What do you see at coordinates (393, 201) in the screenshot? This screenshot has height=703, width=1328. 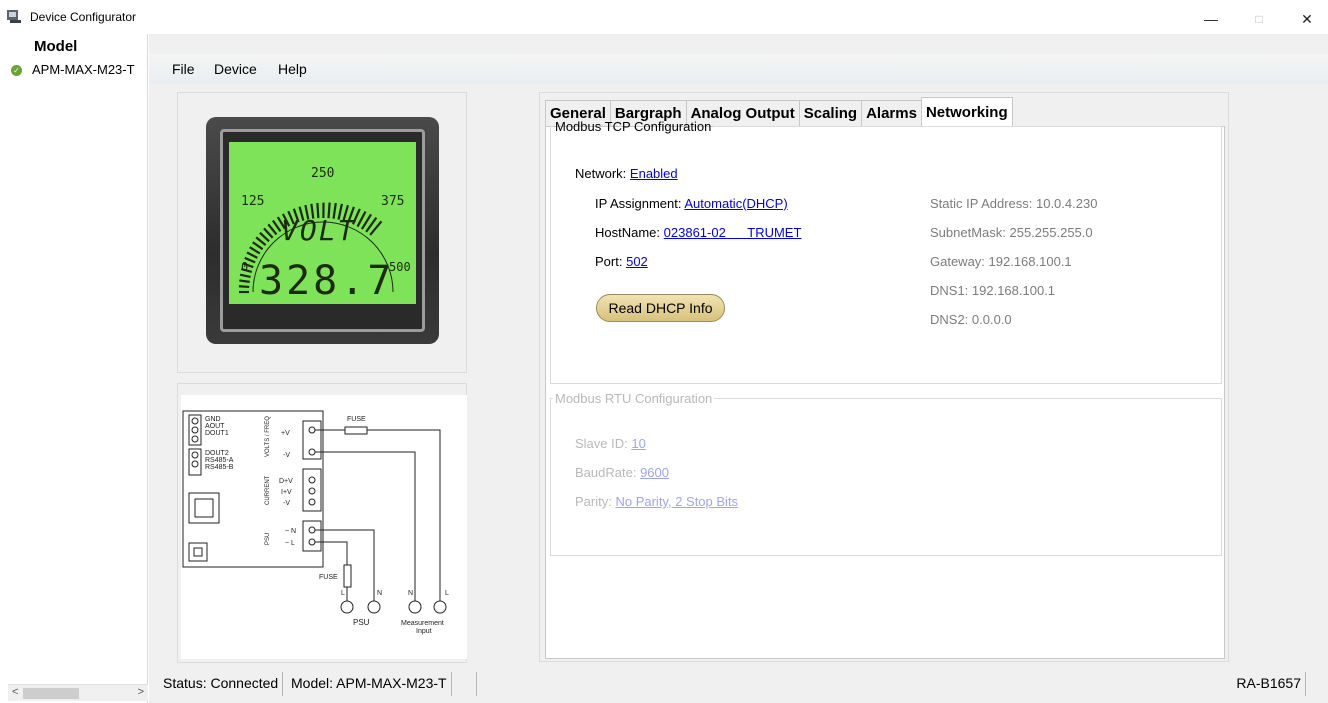 I see `scale-label-right: 375` at bounding box center [393, 201].